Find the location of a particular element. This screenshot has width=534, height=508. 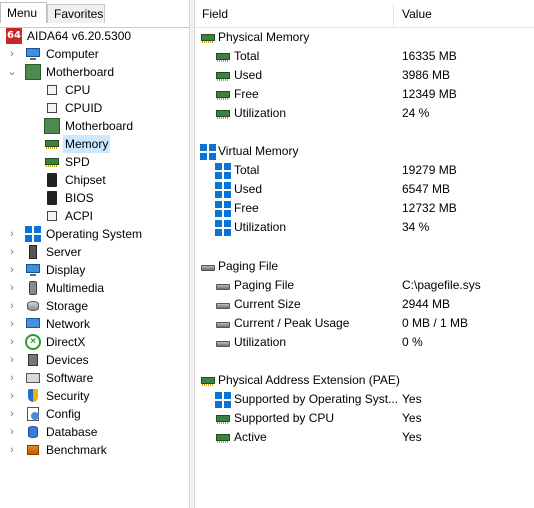

tree-root-label: AIDA64 v6.20.5300 is located at coordinates (79, 36).